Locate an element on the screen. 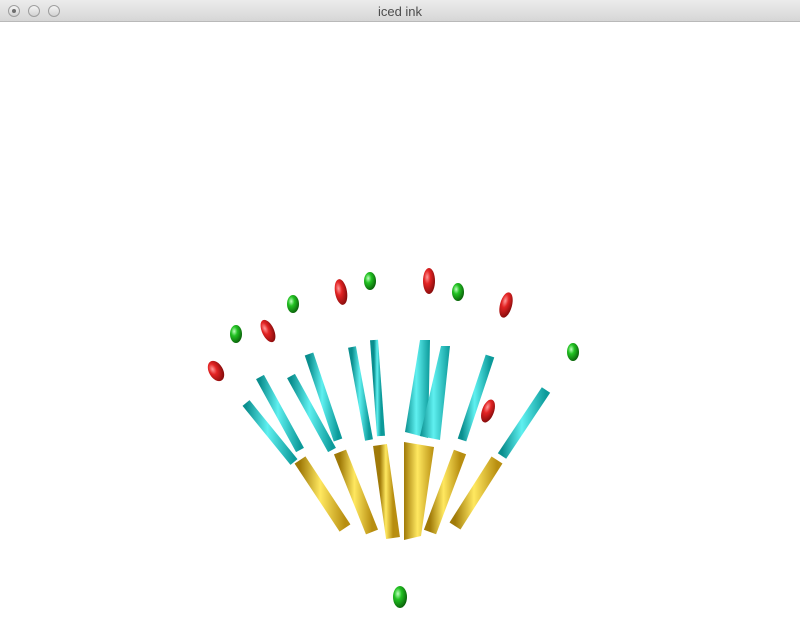  window-title: iced ink is located at coordinates (400, 11).